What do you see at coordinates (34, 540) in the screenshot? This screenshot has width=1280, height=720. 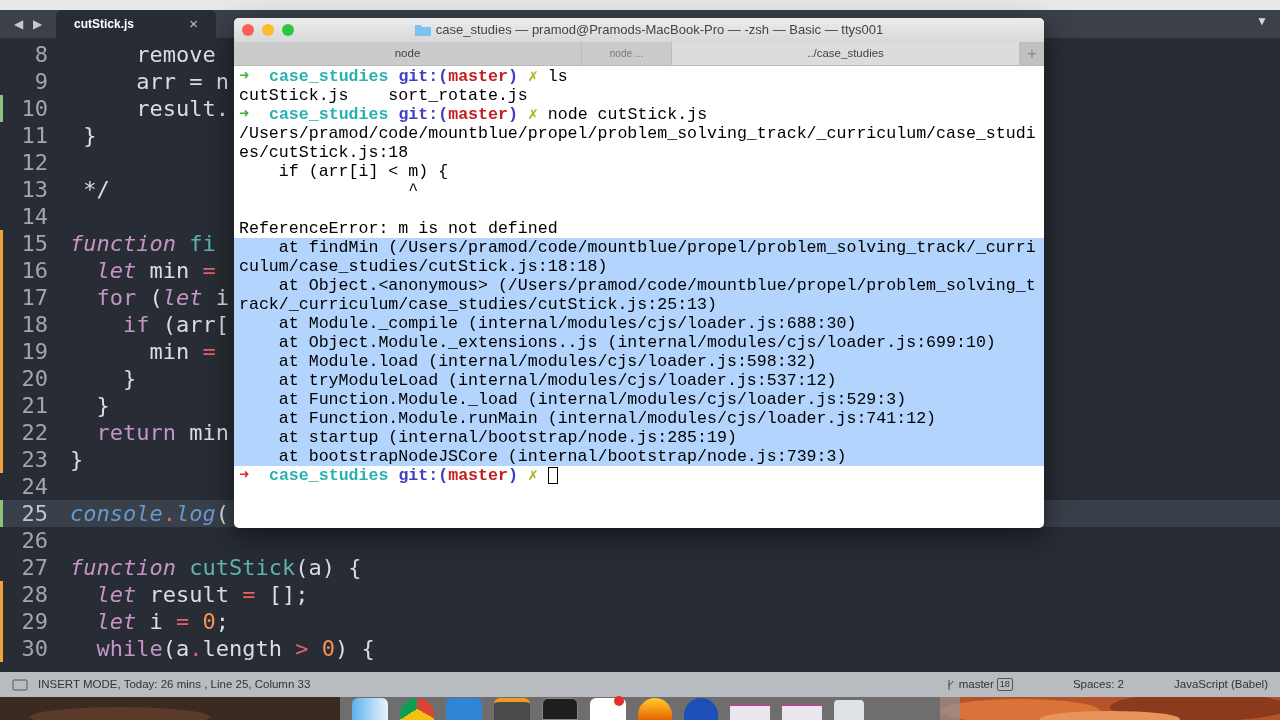 I see `line-number: 26` at bounding box center [34, 540].